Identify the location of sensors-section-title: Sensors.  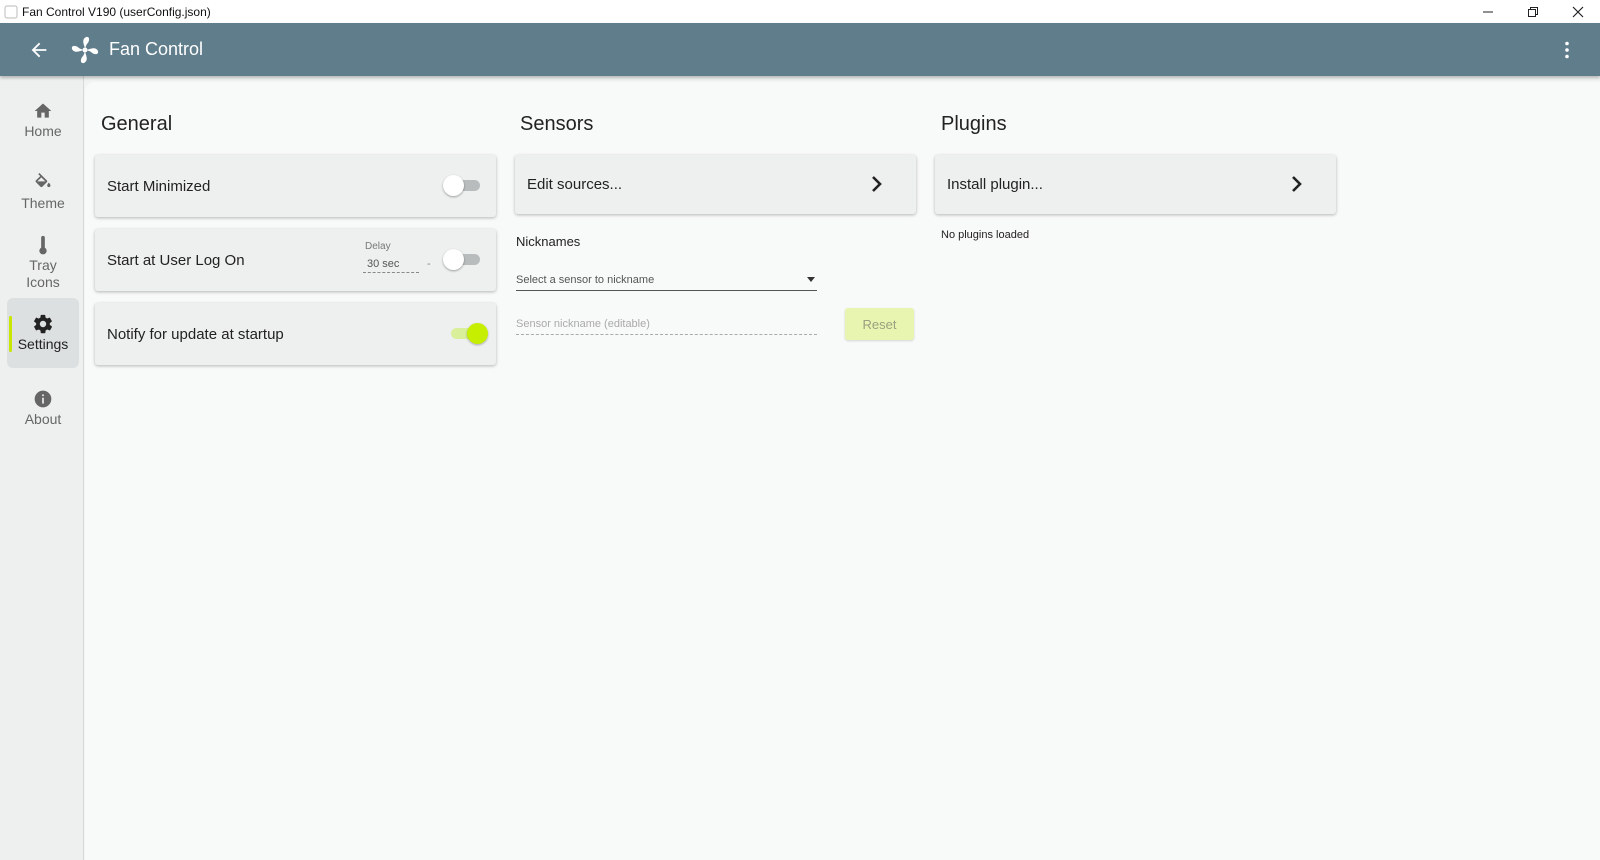
(557, 124).